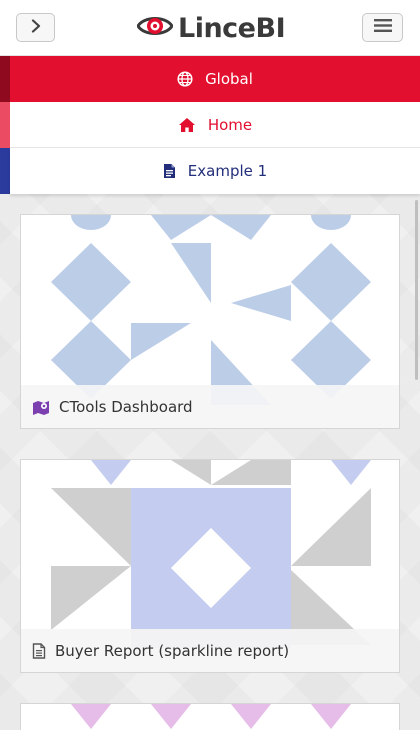  I want to click on card-title: CTools Dashboard, so click(126, 406).